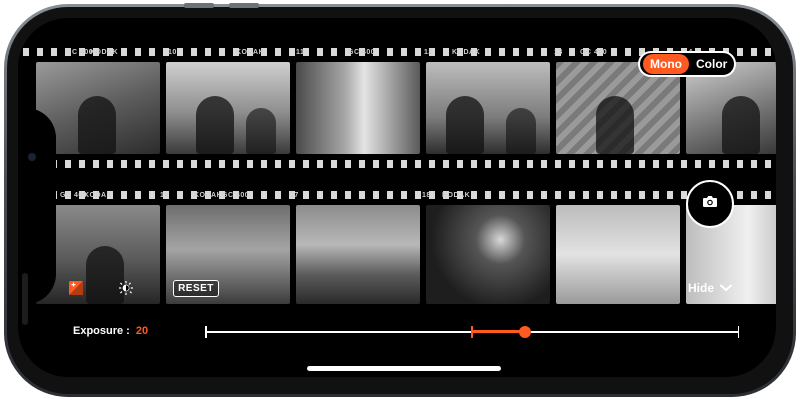  What do you see at coordinates (101, 331) in the screenshot?
I see `exposure-label-text: Exposure :` at bounding box center [101, 331].